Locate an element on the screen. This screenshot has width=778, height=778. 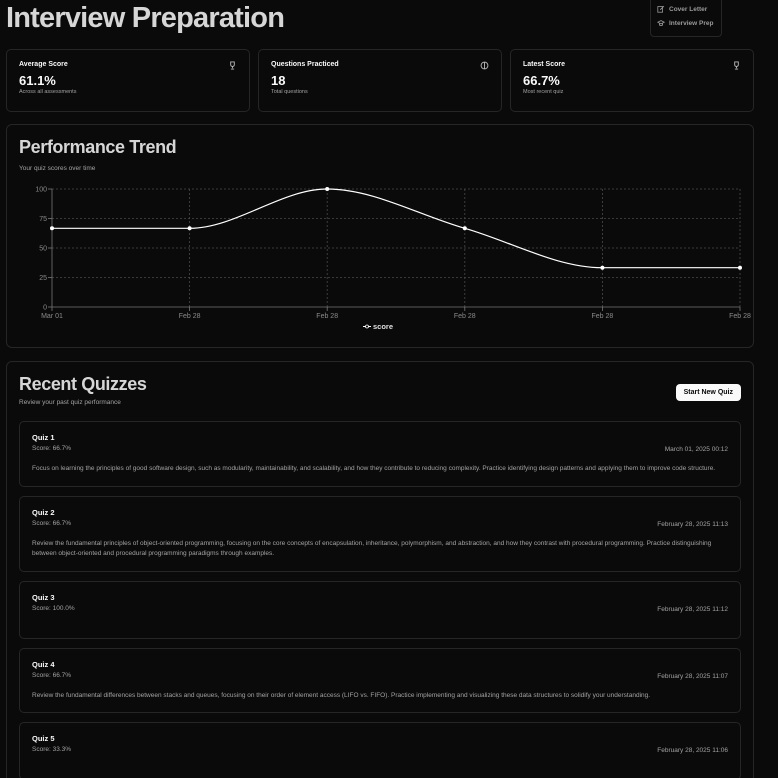
quiz-name: Quiz 3 is located at coordinates (43, 597).